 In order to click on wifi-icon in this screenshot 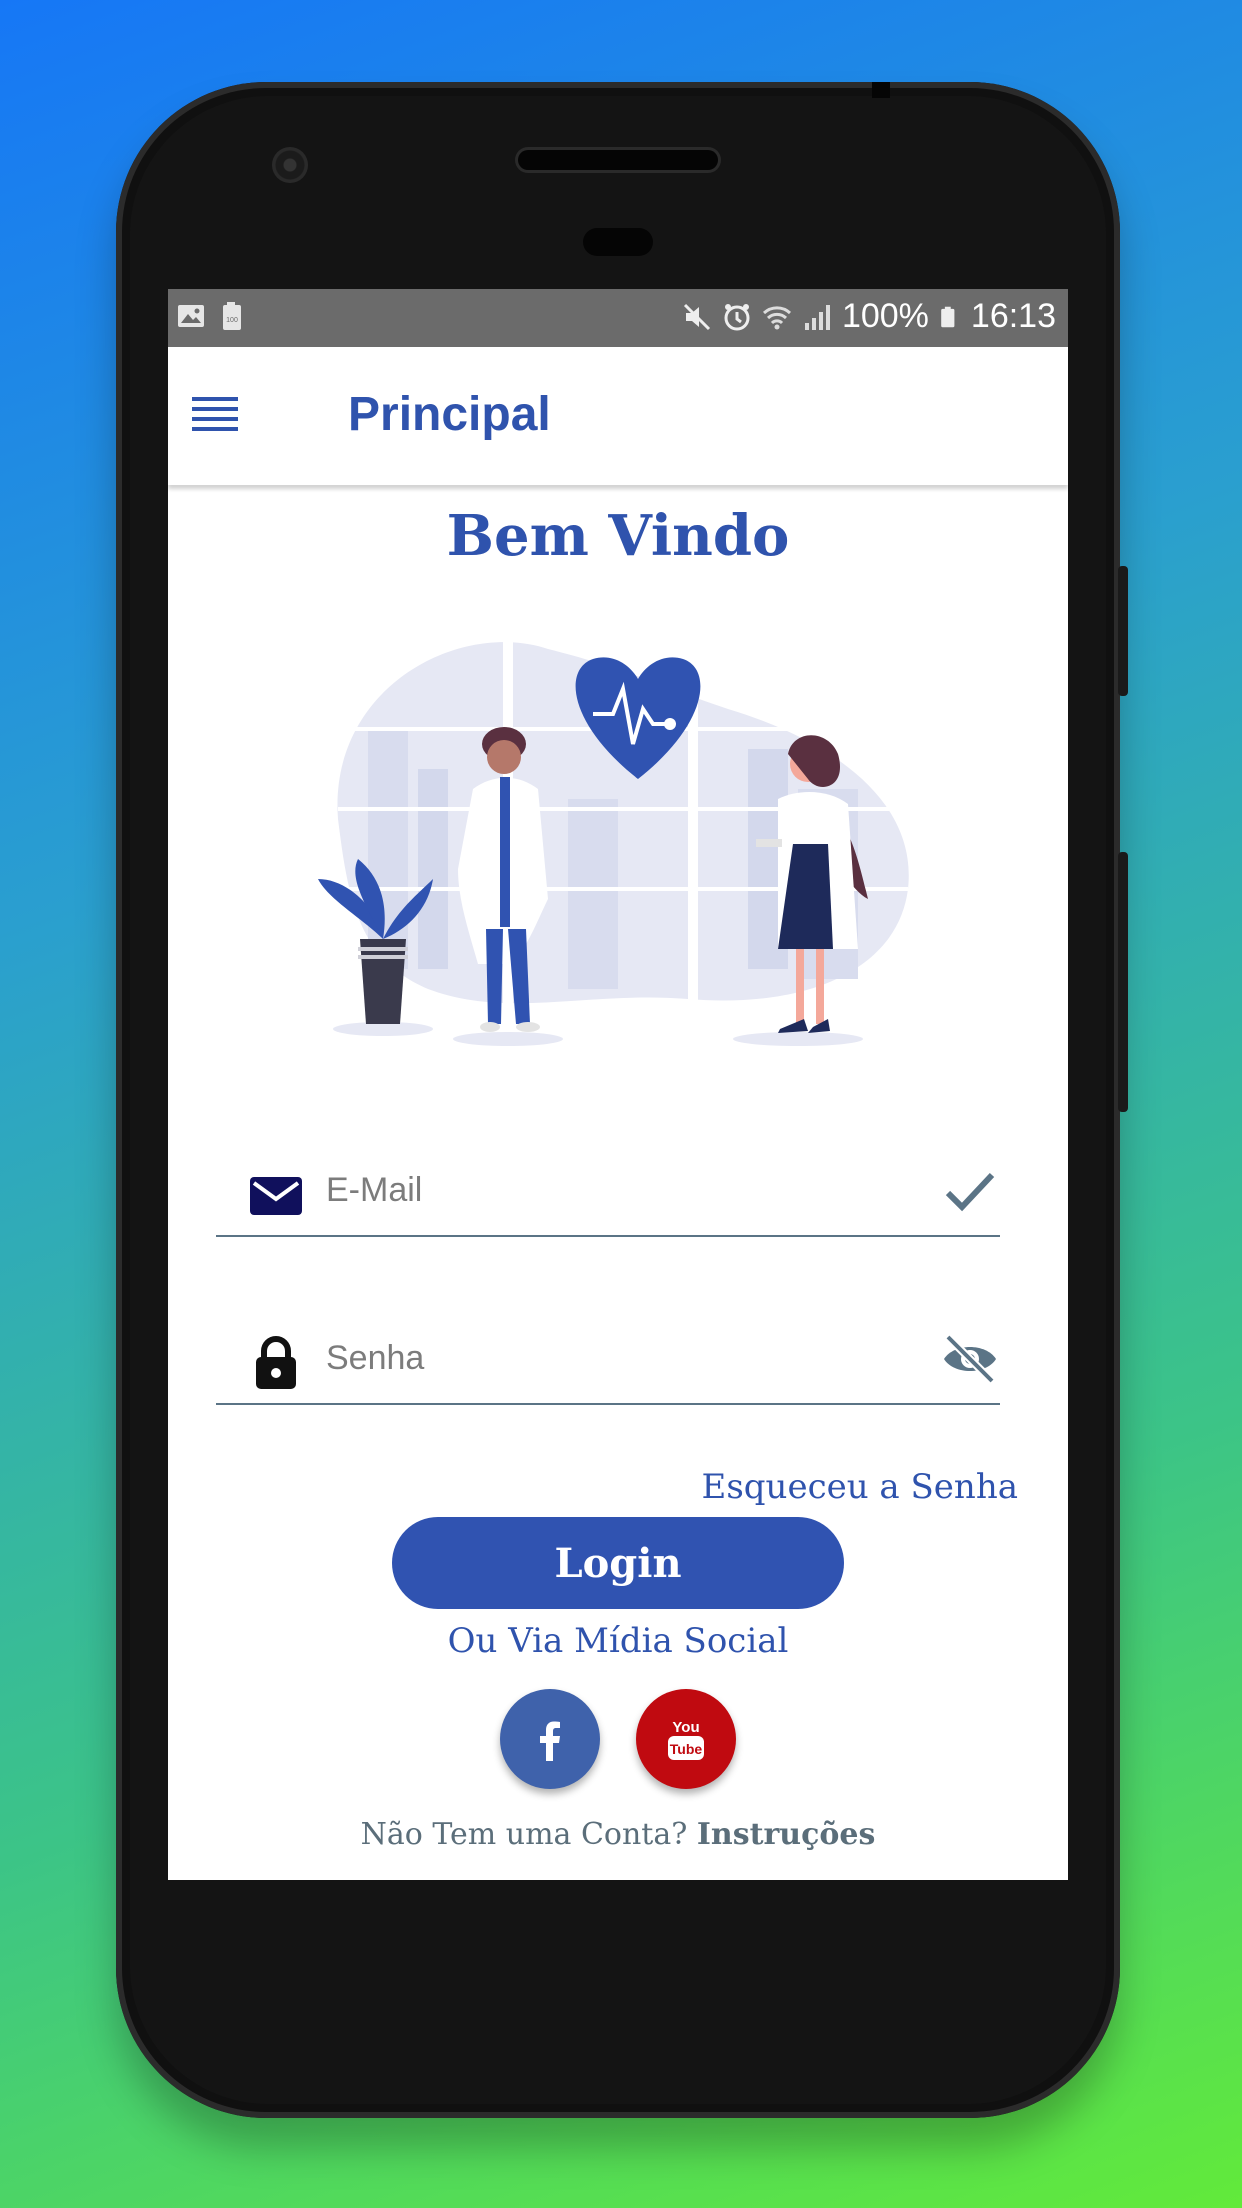, I will do `click(776, 317)`.